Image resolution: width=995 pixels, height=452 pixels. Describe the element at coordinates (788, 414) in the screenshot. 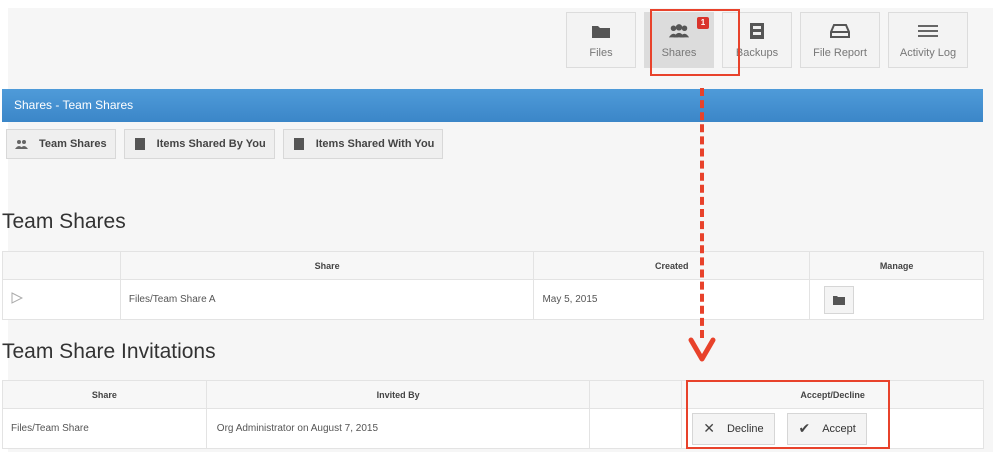

I see `accept-decline-highlight-box` at that location.